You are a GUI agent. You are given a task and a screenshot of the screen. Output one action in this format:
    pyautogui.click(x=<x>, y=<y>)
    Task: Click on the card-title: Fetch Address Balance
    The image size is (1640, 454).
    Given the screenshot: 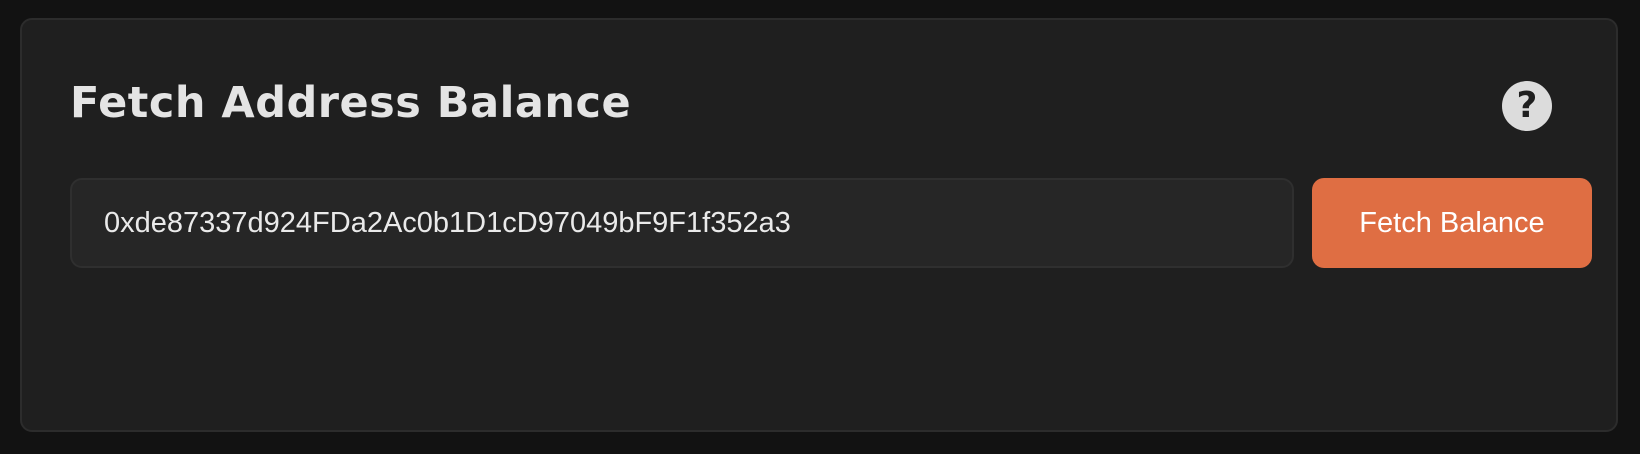 What is the action you would take?
    pyautogui.click(x=351, y=103)
    